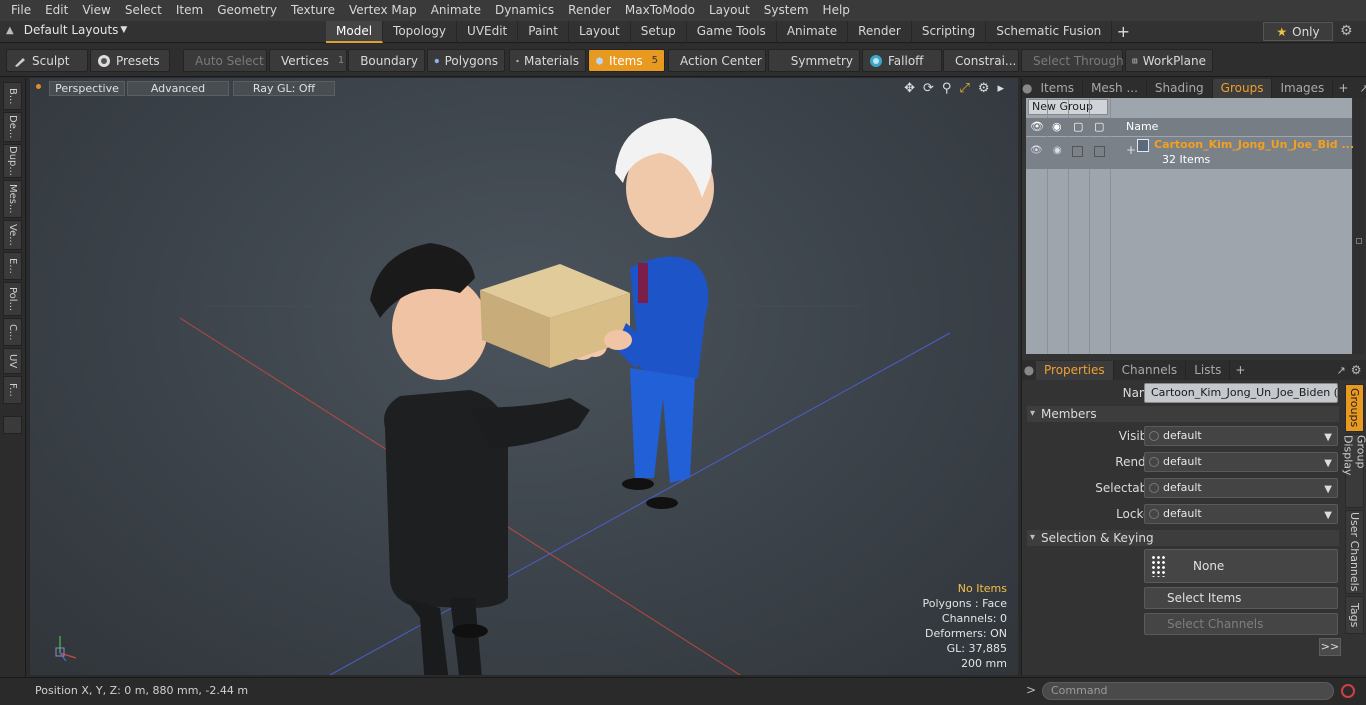  Describe the element at coordinates (420, 32) in the screenshot. I see `tab-topology: Topology` at that location.